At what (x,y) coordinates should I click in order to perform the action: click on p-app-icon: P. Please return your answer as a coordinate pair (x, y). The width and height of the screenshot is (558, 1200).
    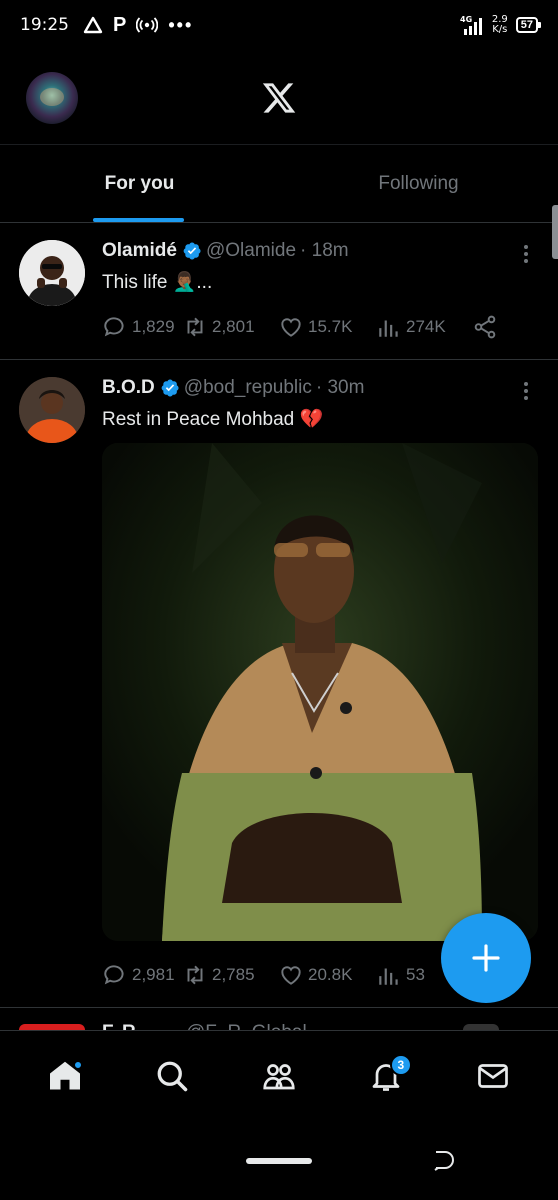
    Looking at the image, I should click on (120, 24).